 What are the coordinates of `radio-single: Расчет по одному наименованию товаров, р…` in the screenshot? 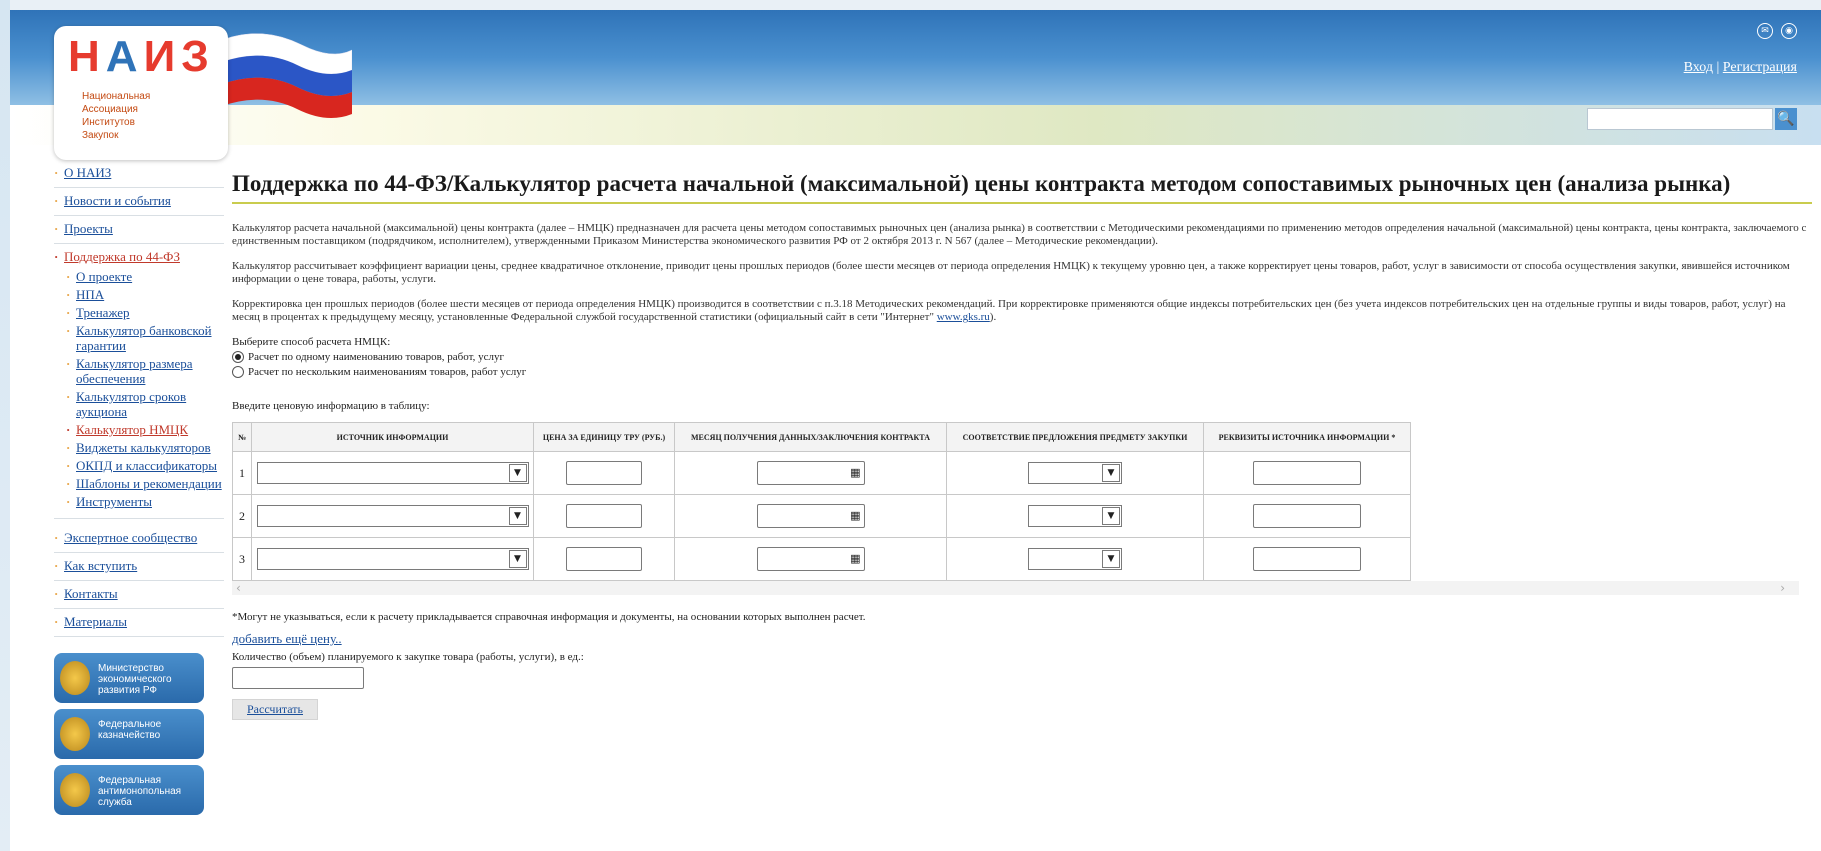 It's located at (1022, 357).